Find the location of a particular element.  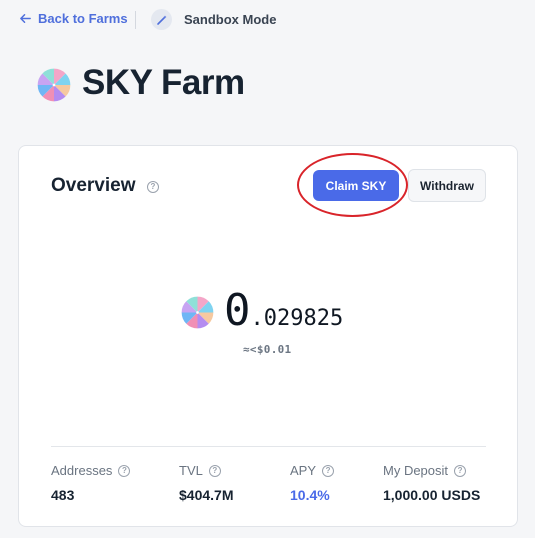

wand-icon is located at coordinates (161, 19).